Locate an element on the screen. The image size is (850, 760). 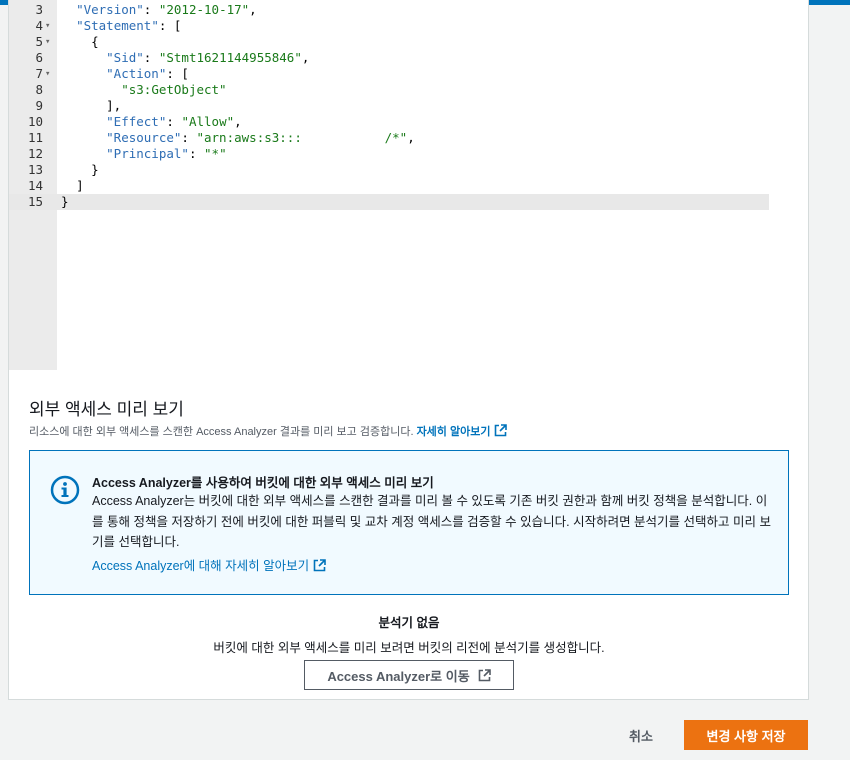
cancel-button: 취소 is located at coordinates (641, 735).